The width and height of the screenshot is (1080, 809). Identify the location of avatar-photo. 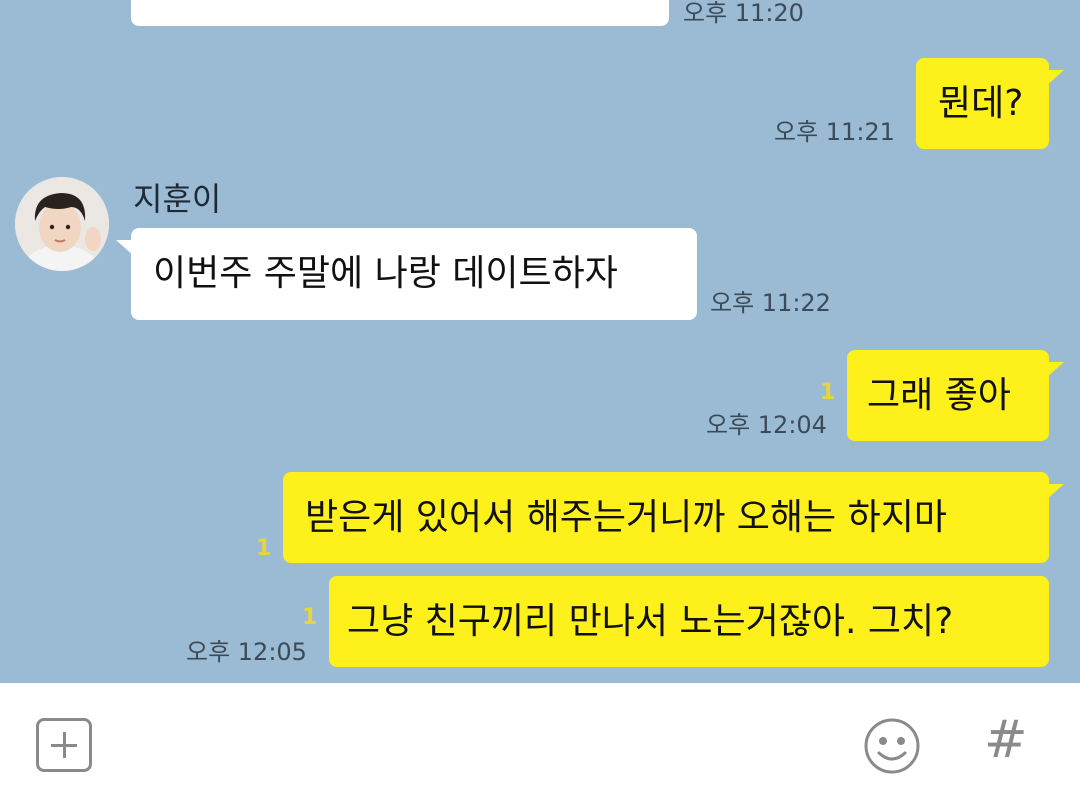
(62, 224).